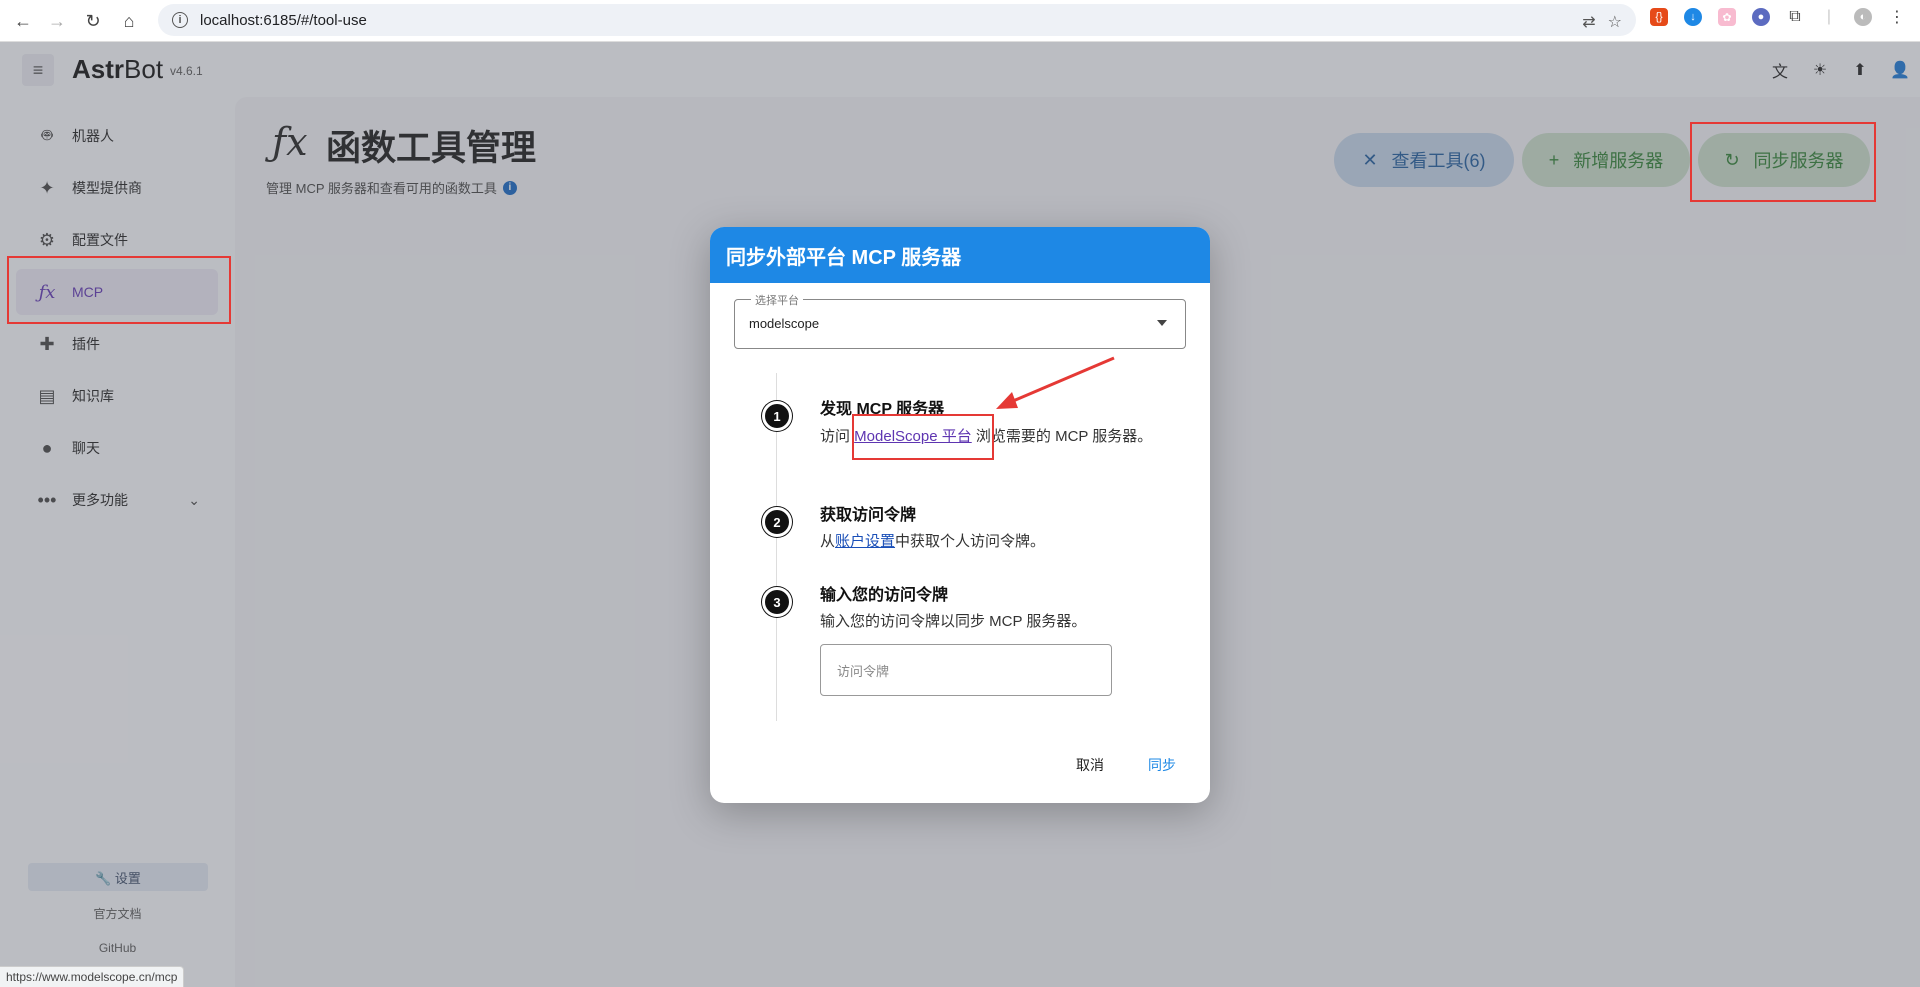 The height and width of the screenshot is (987, 1920). What do you see at coordinates (92, 976) in the screenshot?
I see `link-status-bar: https://www.modelscope.cn/mcp` at bounding box center [92, 976].